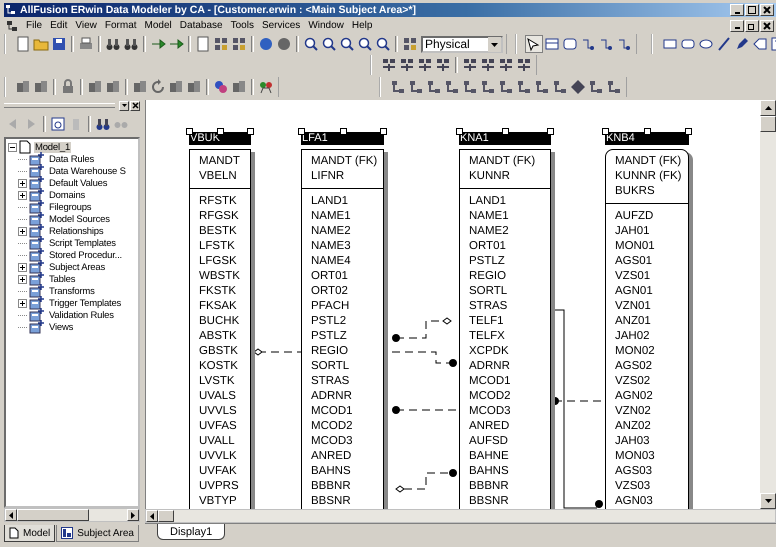 This screenshot has width=776, height=547. What do you see at coordinates (62, 279) in the screenshot?
I see `tree-item: Tables` at bounding box center [62, 279].